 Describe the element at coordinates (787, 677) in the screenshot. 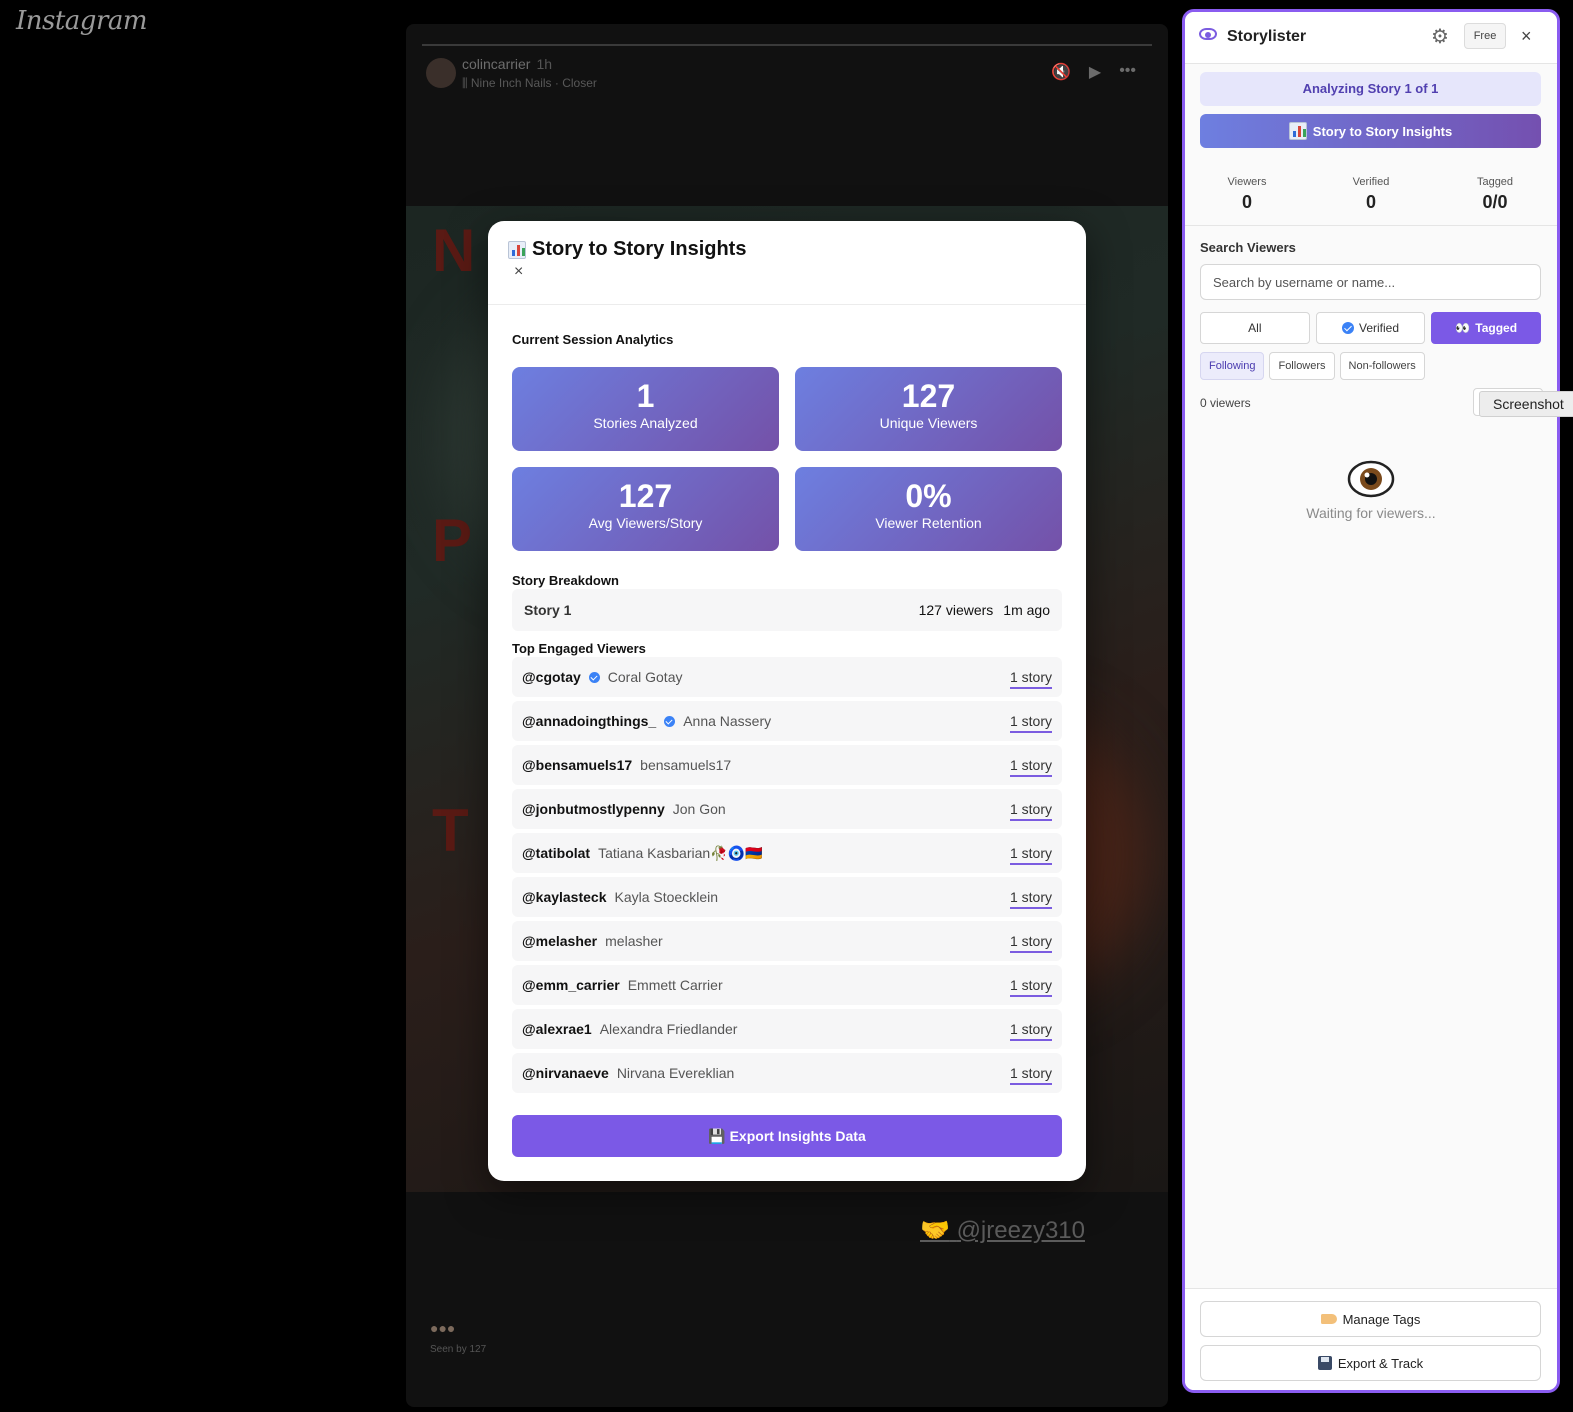

I see `list-item: @cgotay Coral Gotay 1 story` at that location.